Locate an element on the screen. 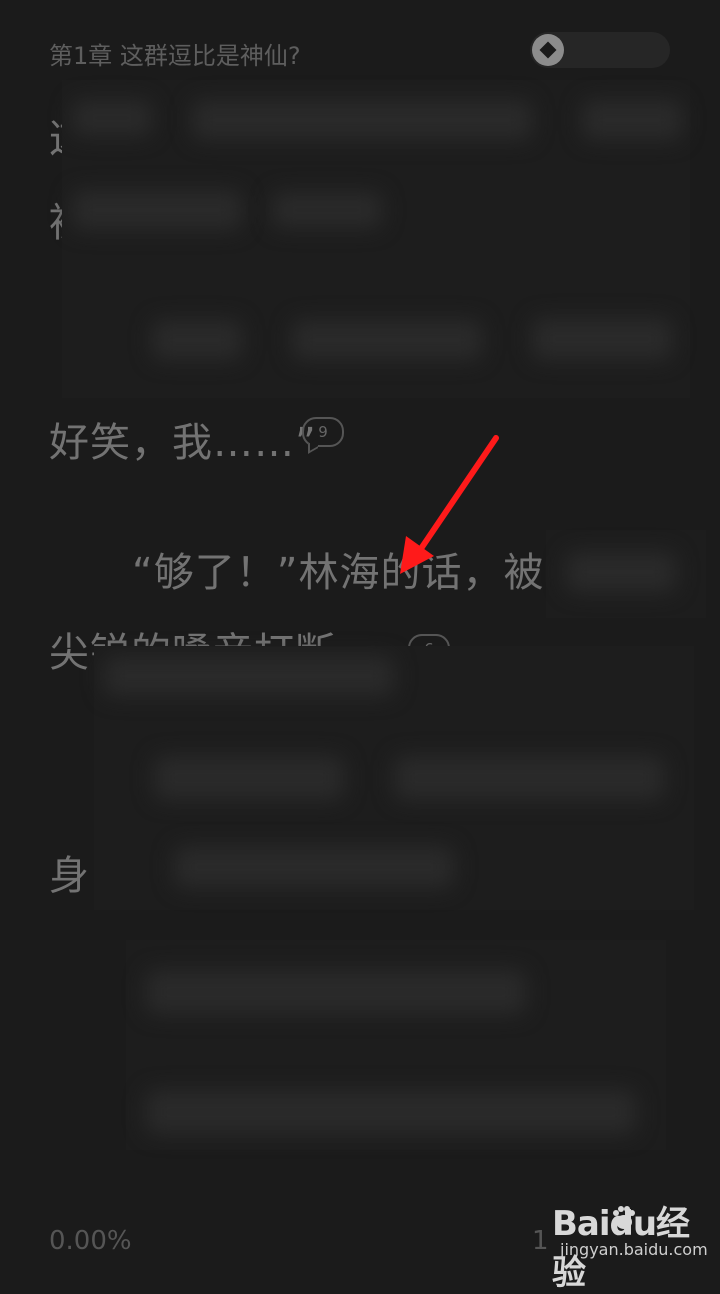 This screenshot has height=1294, width=720. paw-logo-icon is located at coordinates (624, 1217).